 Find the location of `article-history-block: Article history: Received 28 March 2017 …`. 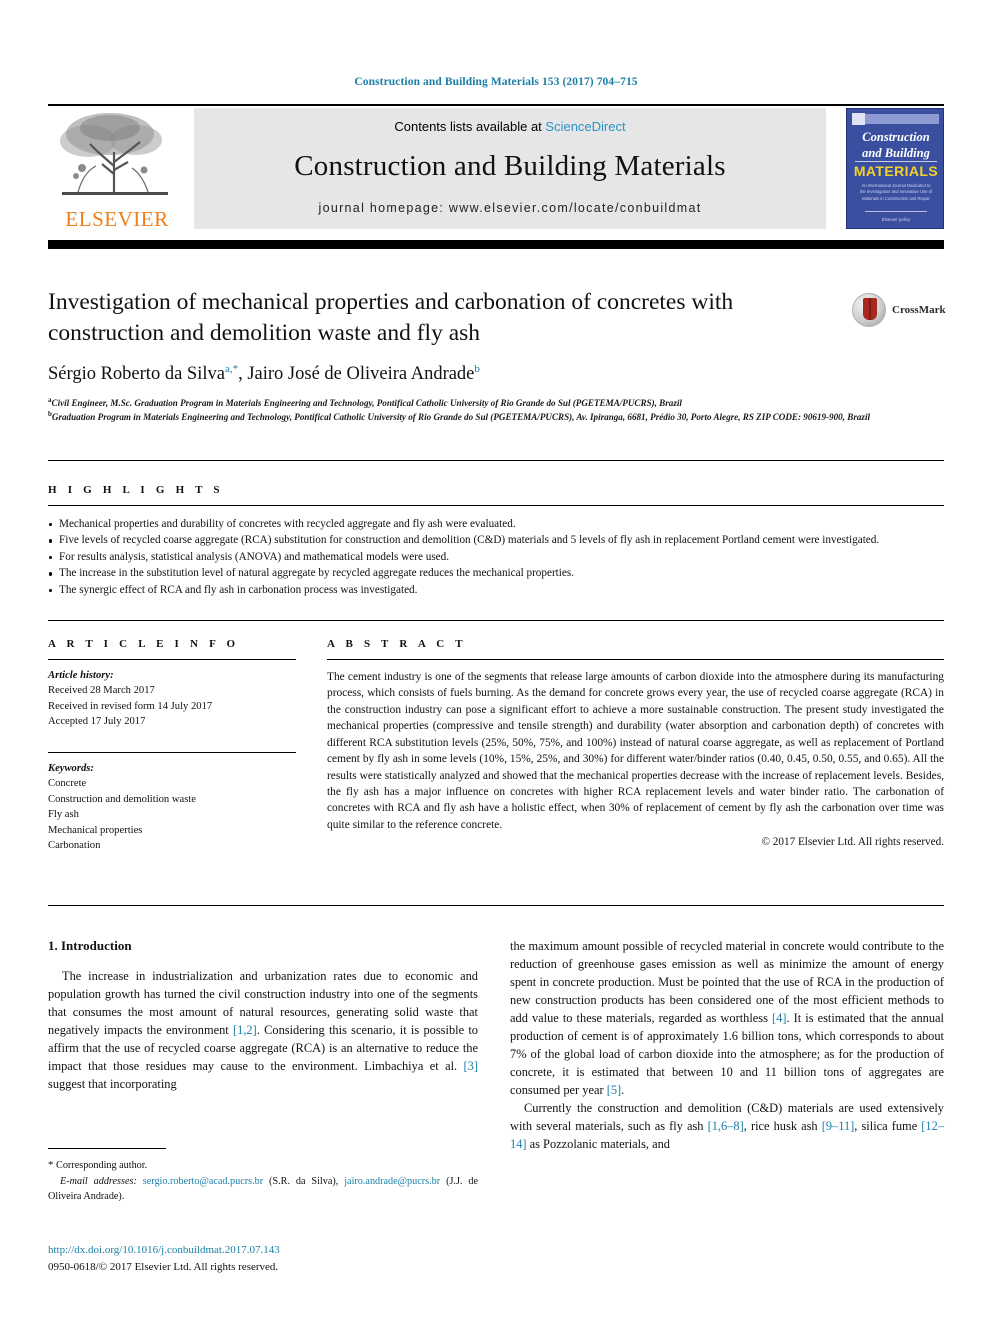

article-history-block: Article history: Received 28 March 2017 … is located at coordinates (172, 699).